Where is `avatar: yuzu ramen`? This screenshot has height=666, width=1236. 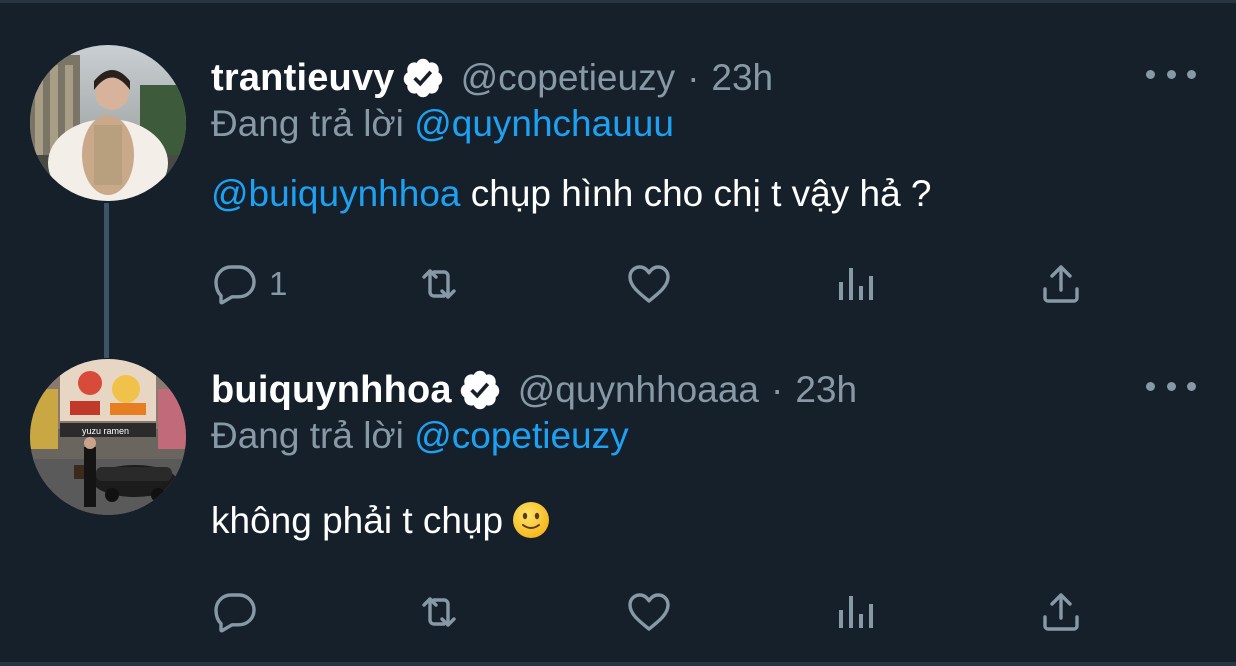
avatar: yuzu ramen is located at coordinates (108, 437).